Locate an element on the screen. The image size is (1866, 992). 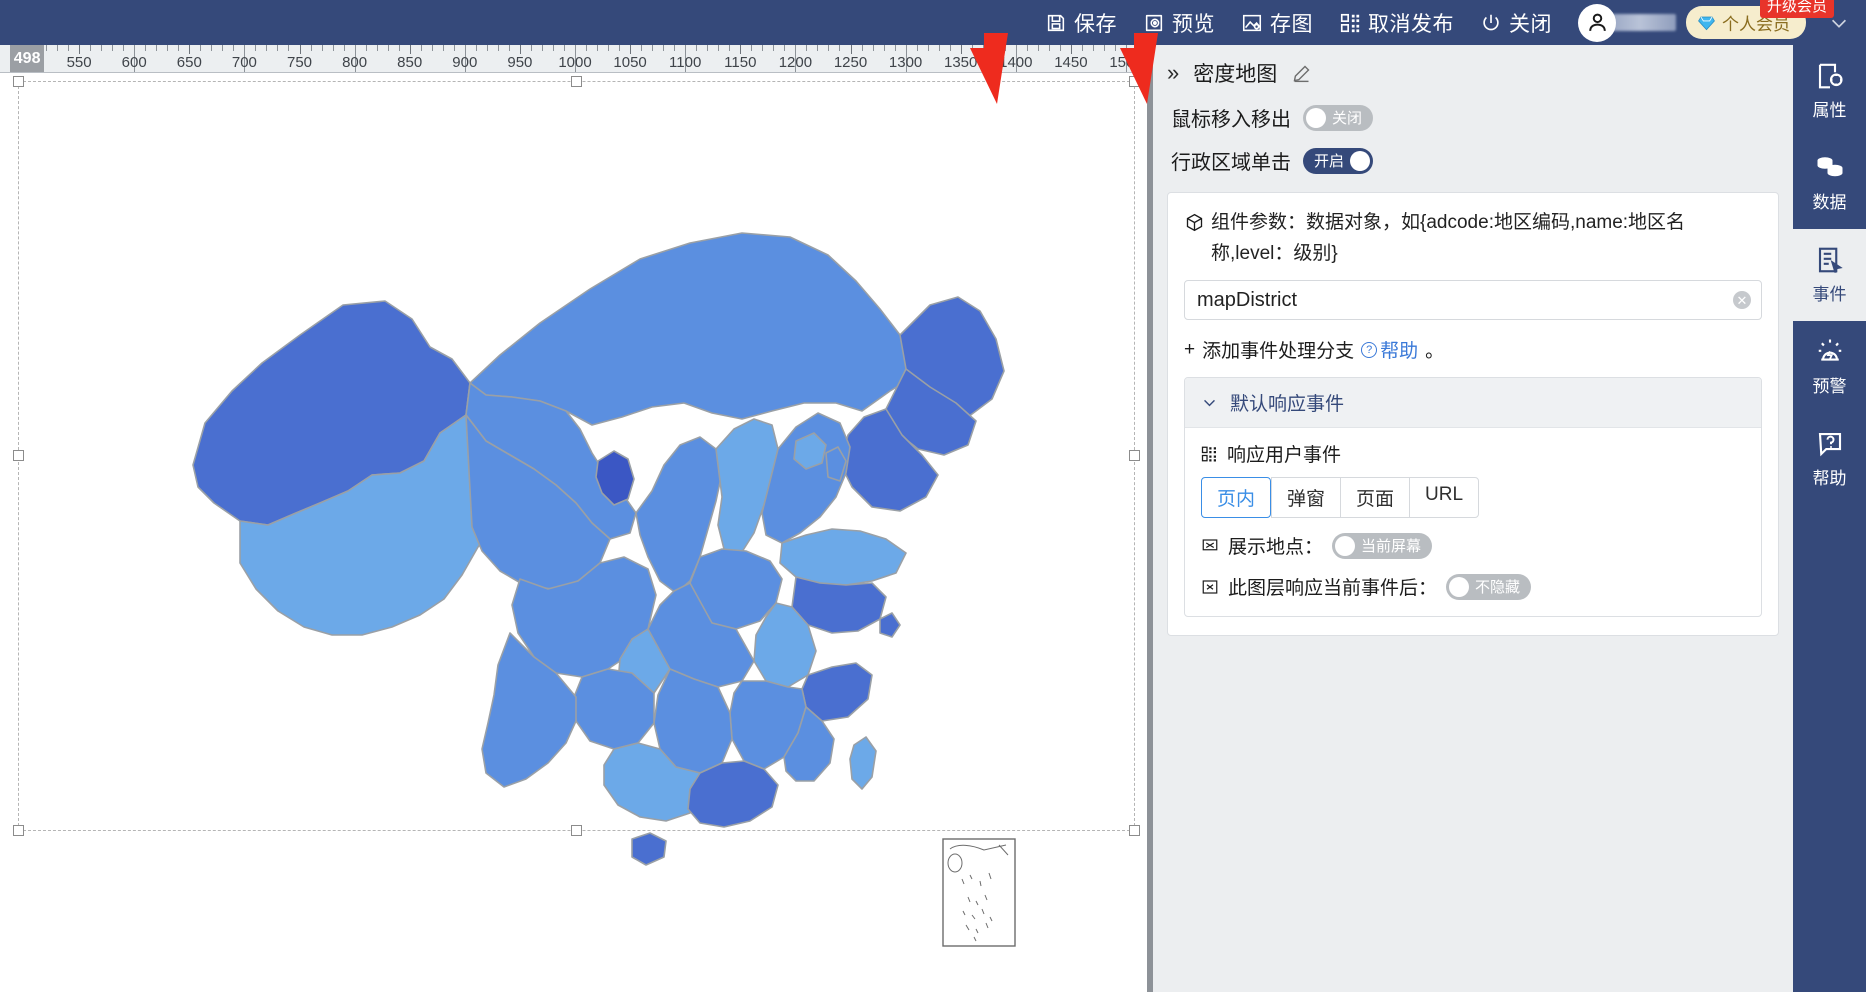
display-place-label: 展示地点： is located at coordinates (1276, 547).